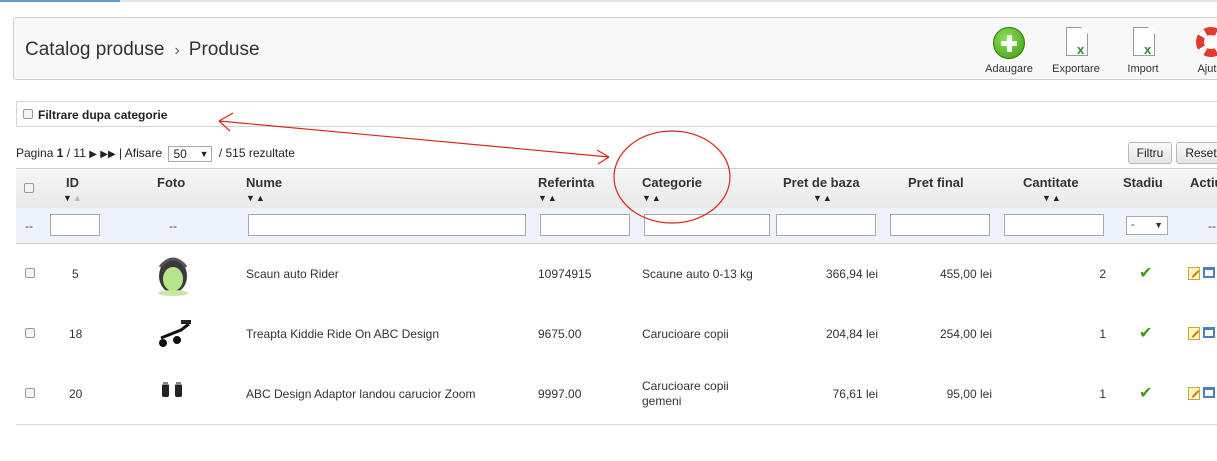 The width and height of the screenshot is (1217, 461). Describe the element at coordinates (173, 226) in the screenshot. I see `photo-filter-placeholder: --` at that location.